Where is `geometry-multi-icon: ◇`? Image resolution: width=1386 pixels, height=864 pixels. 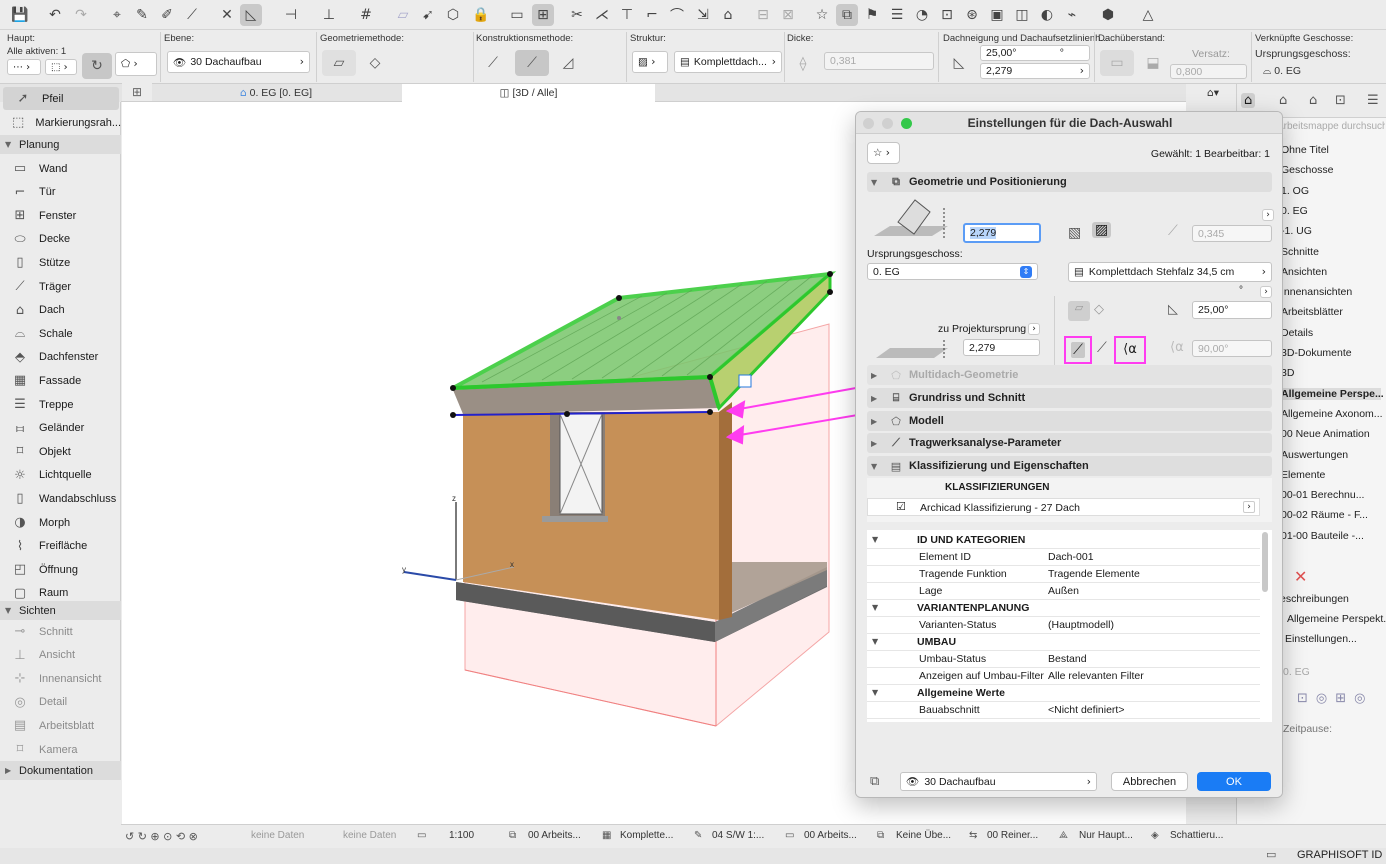 geometry-multi-icon: ◇ is located at coordinates (375, 63).